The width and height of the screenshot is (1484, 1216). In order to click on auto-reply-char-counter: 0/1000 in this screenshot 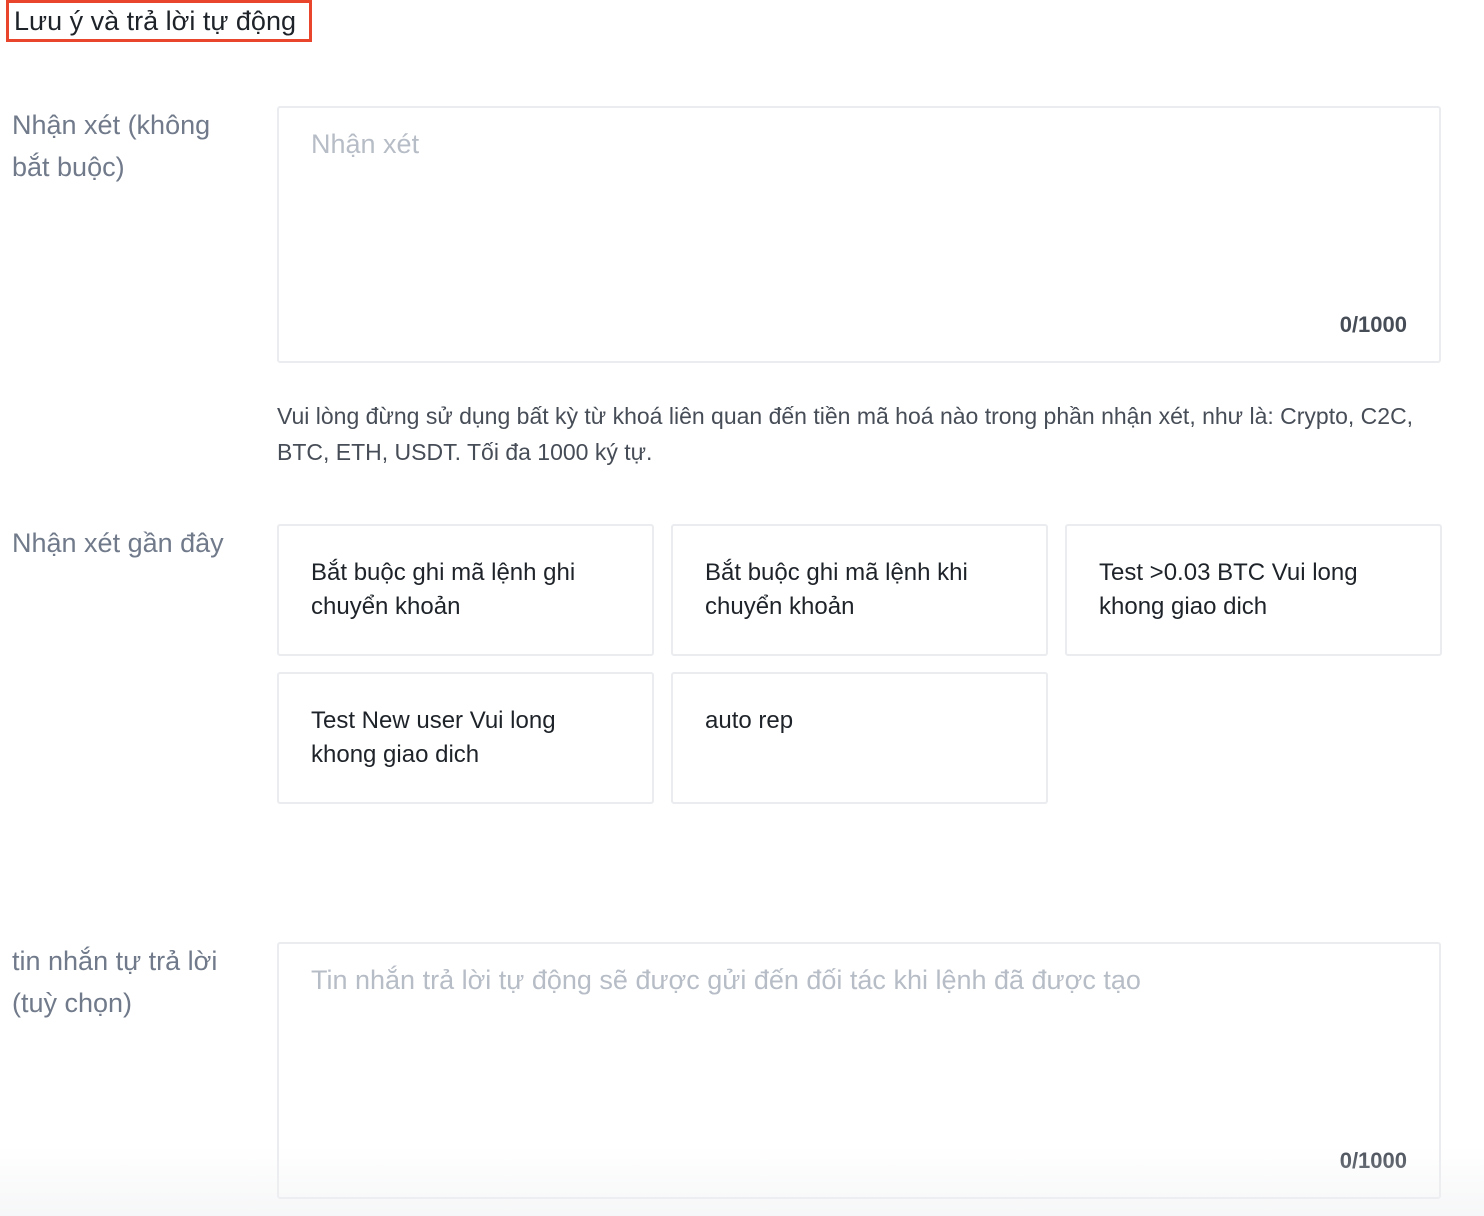, I will do `click(1373, 1160)`.